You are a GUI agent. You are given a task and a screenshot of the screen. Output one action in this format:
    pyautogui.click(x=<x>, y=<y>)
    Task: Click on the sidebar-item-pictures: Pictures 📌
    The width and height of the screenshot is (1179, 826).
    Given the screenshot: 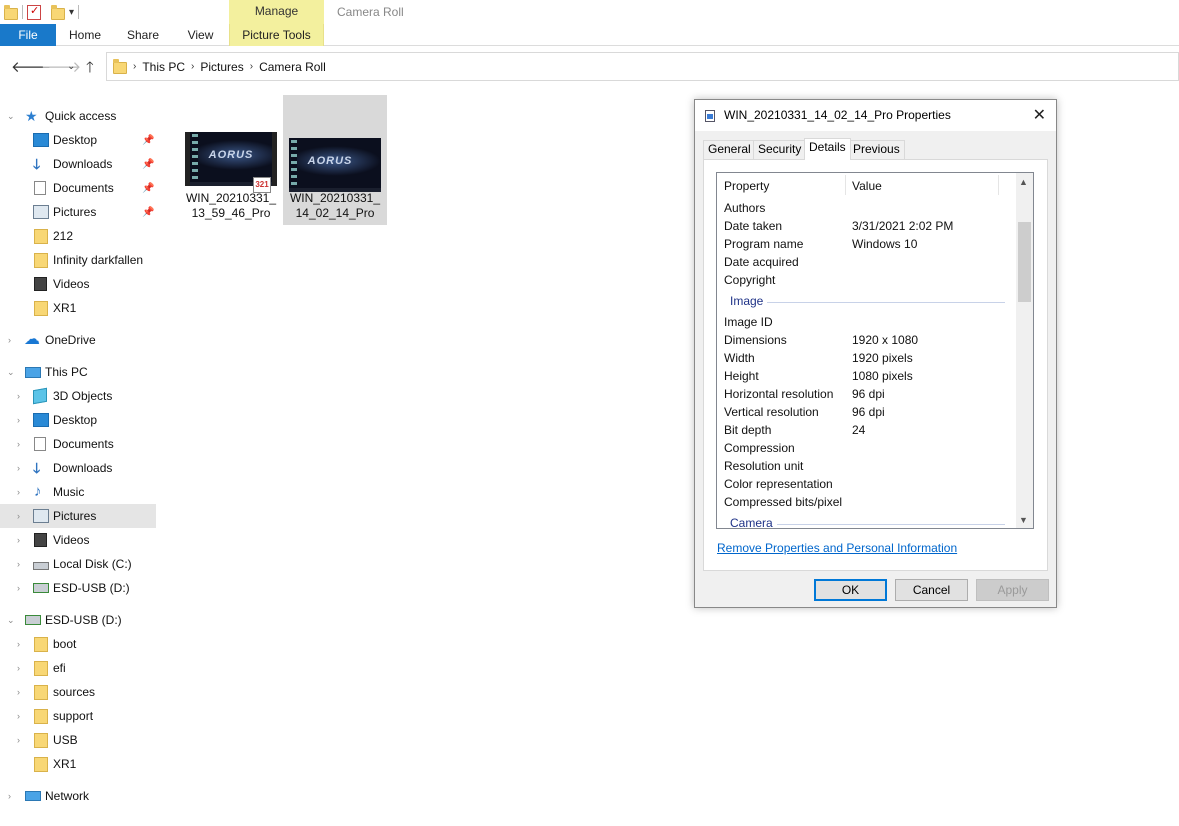 What is the action you would take?
    pyautogui.click(x=78, y=212)
    